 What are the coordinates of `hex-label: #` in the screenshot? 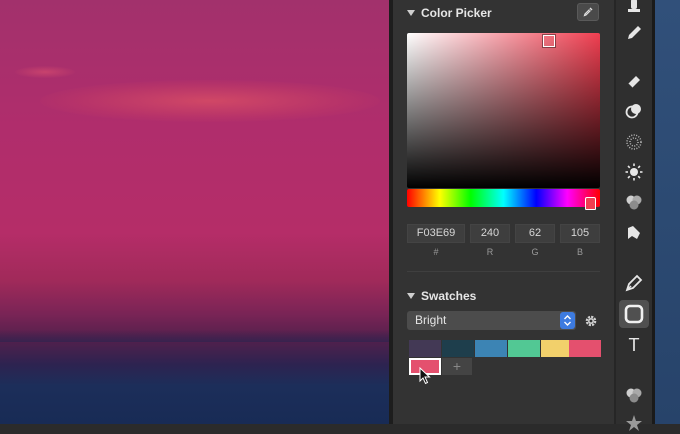 It's located at (436, 252).